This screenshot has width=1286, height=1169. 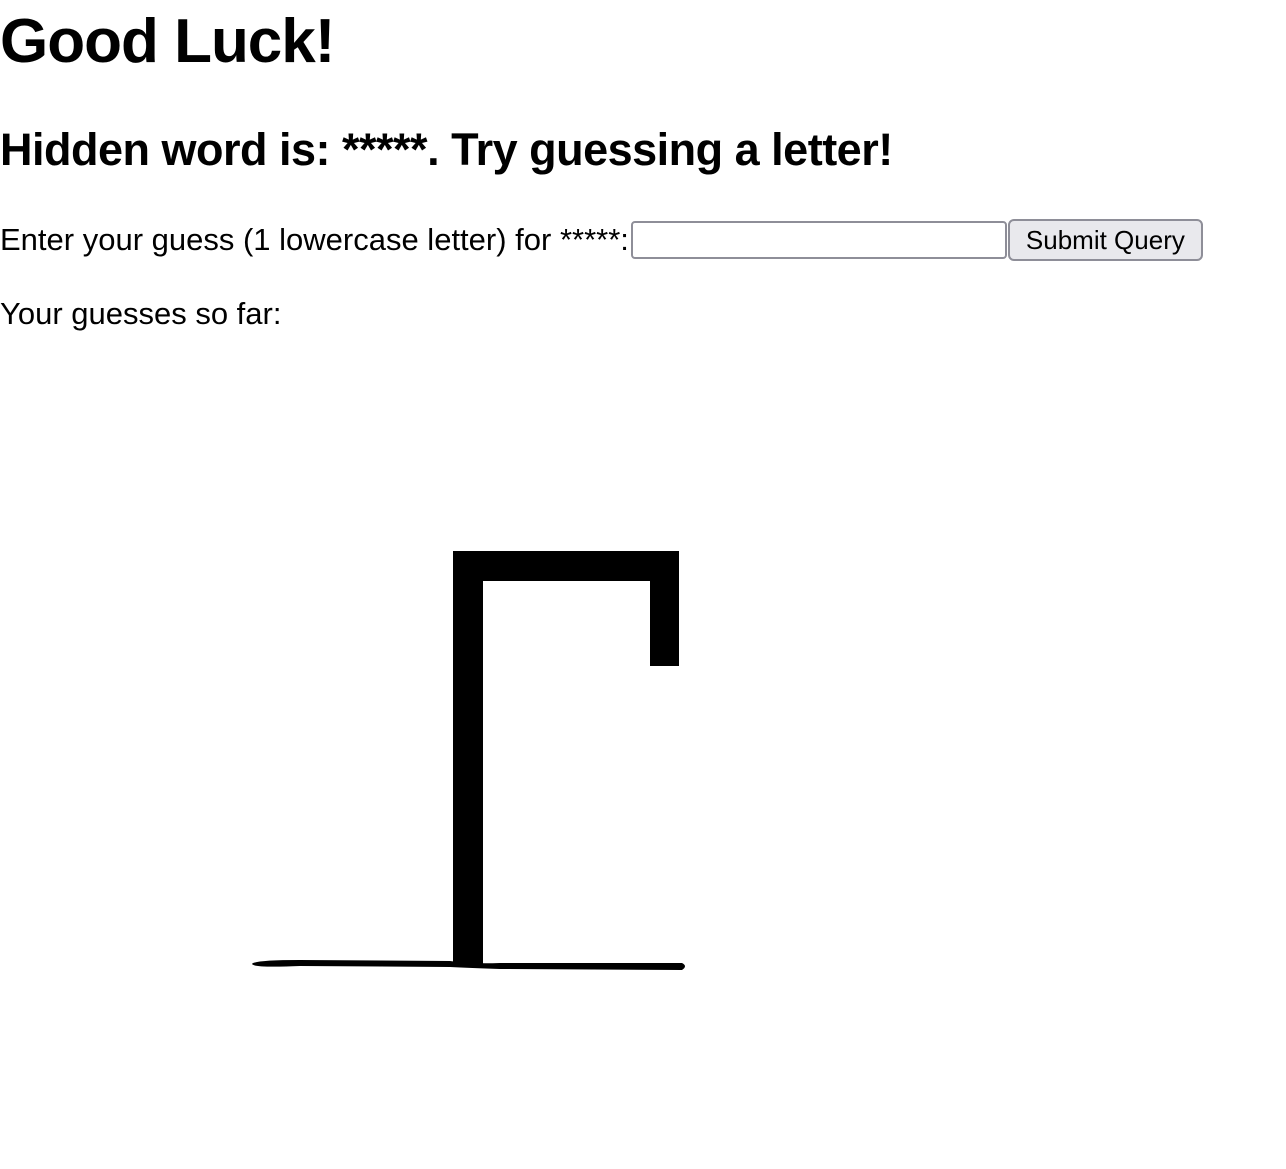 I want to click on hangman-gallows-image, so click(x=468, y=760).